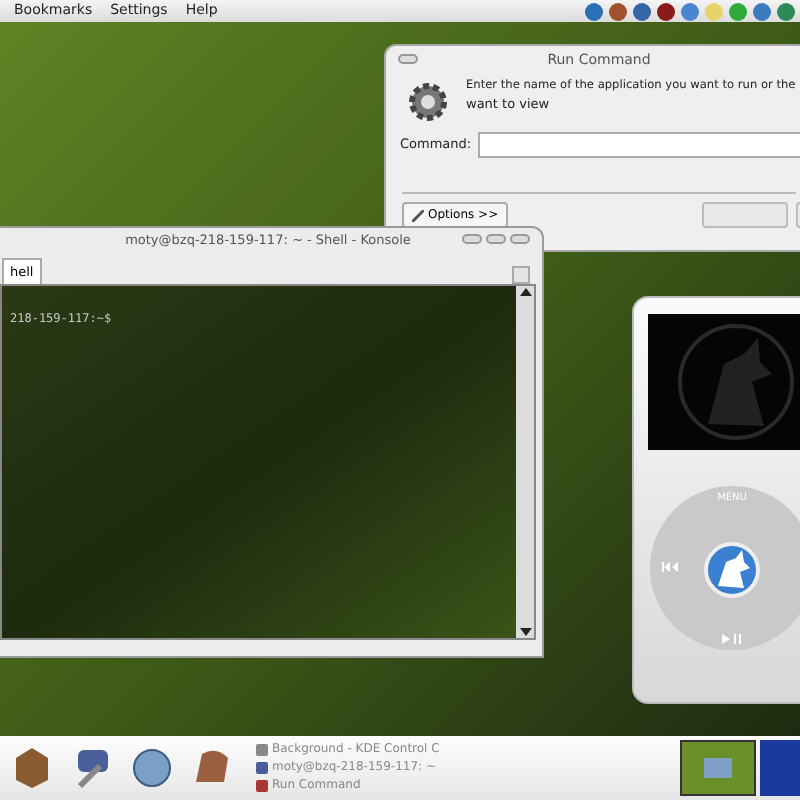 The image size is (800, 800). I want to click on command-input-field, so click(638, 145).